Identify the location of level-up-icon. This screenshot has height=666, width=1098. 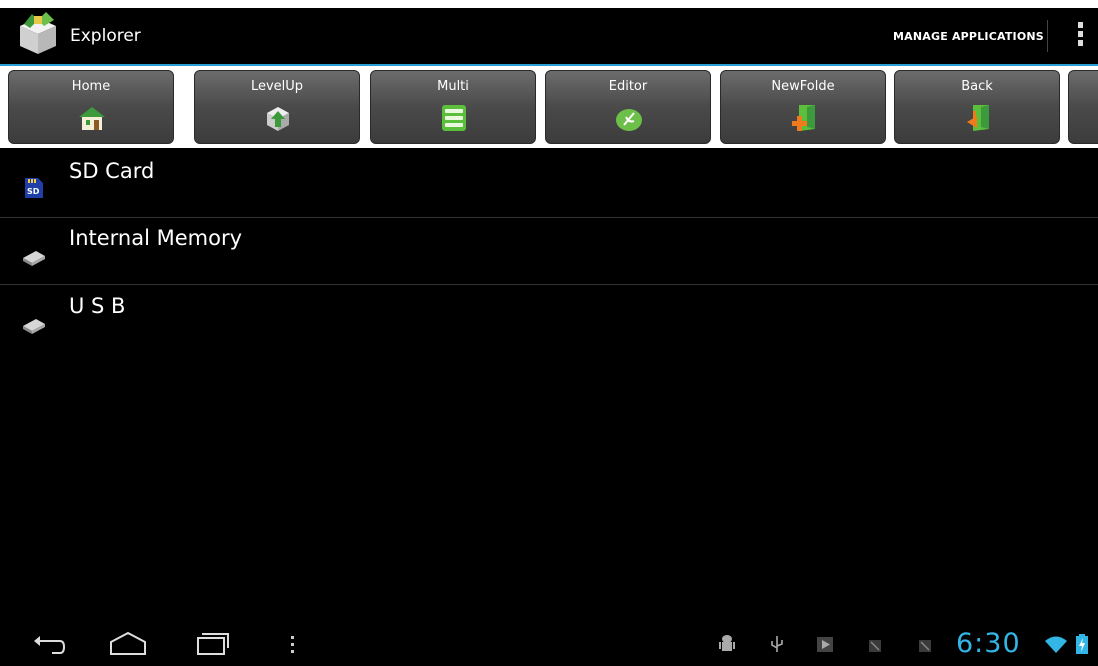
(278, 118).